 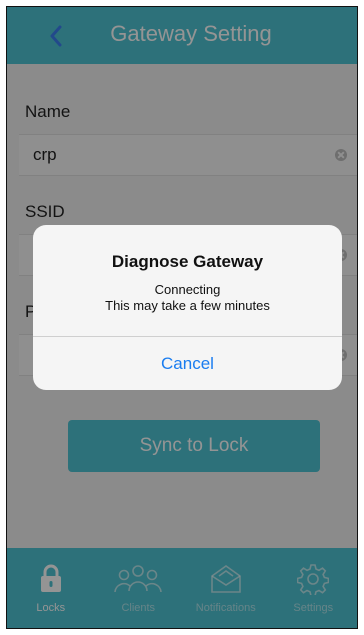 I want to click on alert-message: This may take a few minutes, so click(x=187, y=305).